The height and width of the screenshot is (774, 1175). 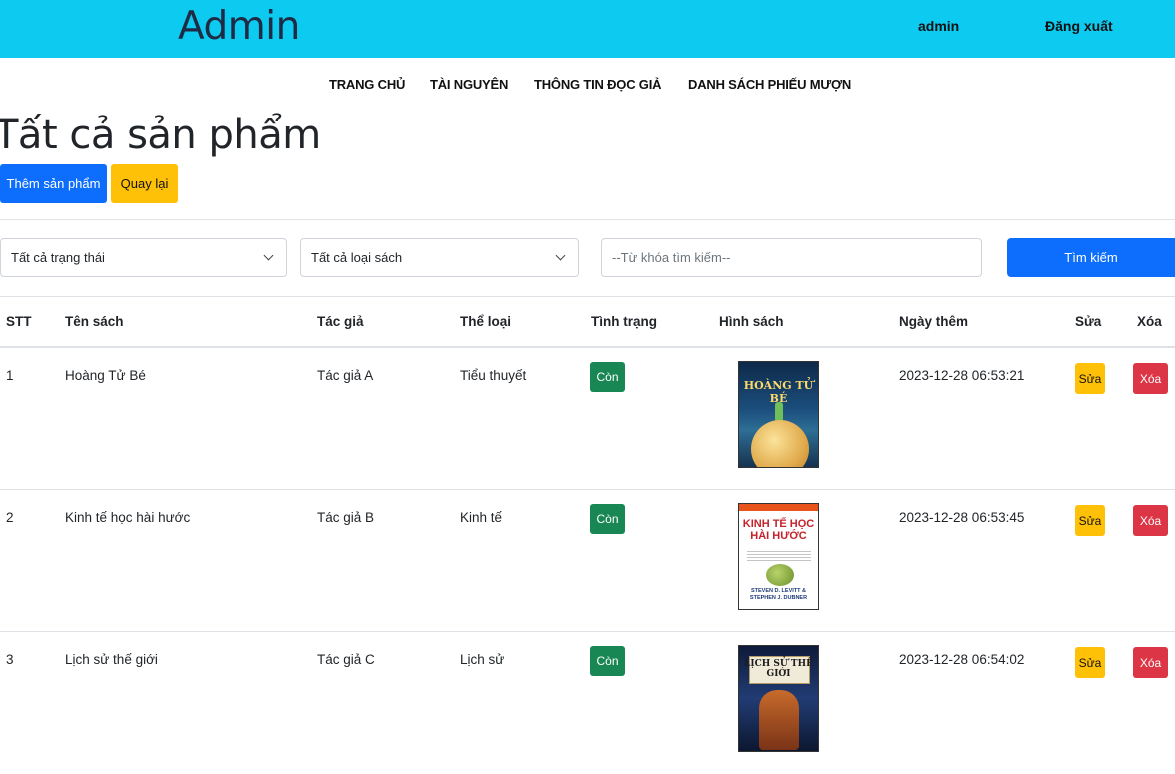 I want to click on logout-link: Đăng xuất, so click(x=1079, y=26).